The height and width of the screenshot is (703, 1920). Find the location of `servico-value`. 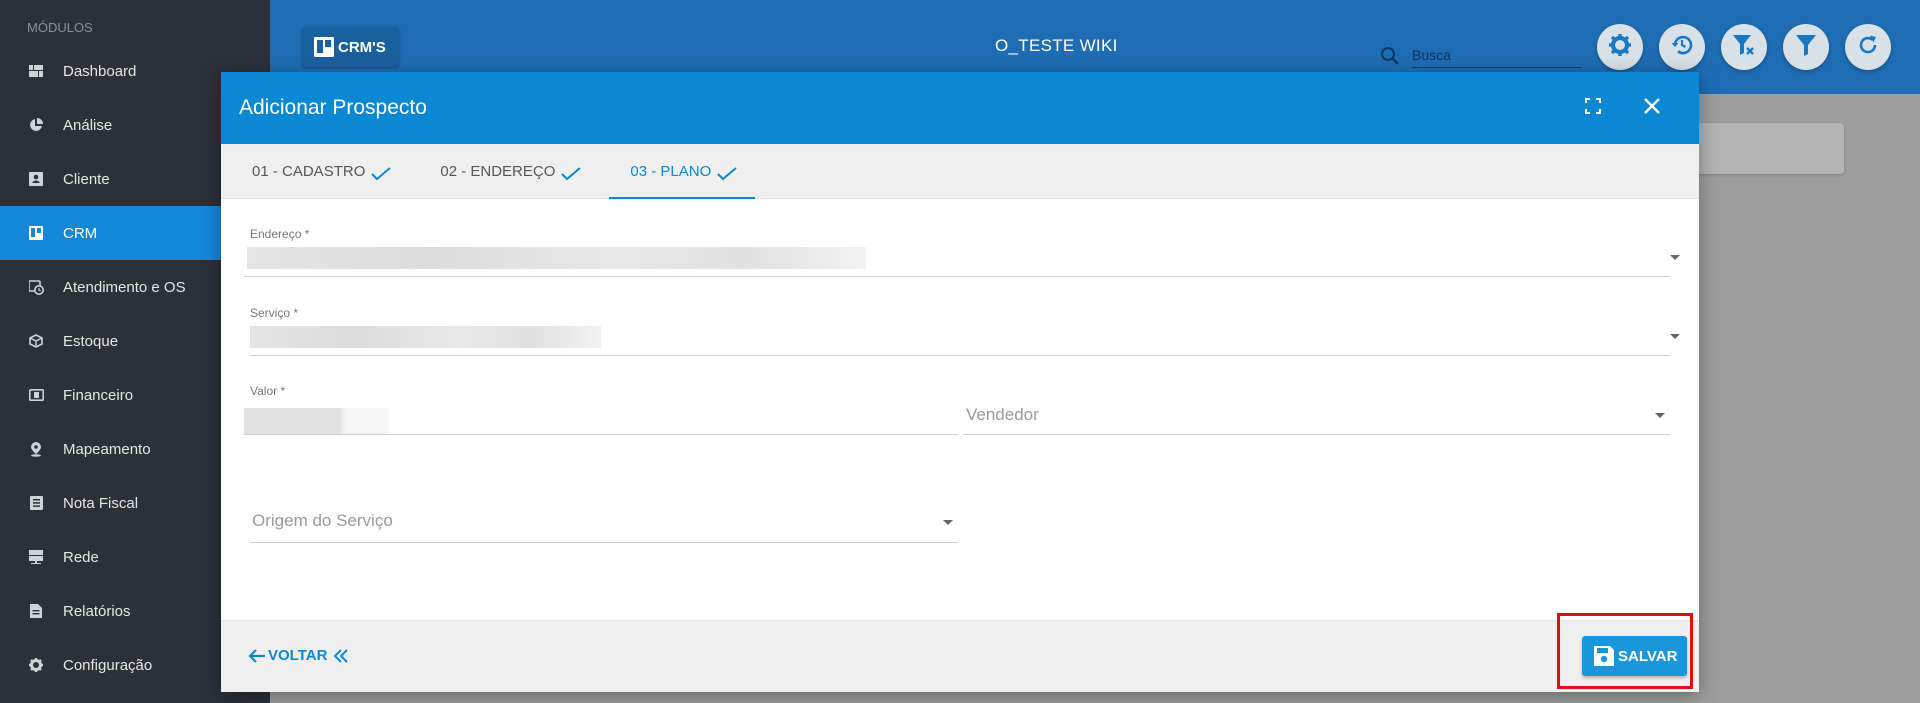

servico-value is located at coordinates (425, 337).